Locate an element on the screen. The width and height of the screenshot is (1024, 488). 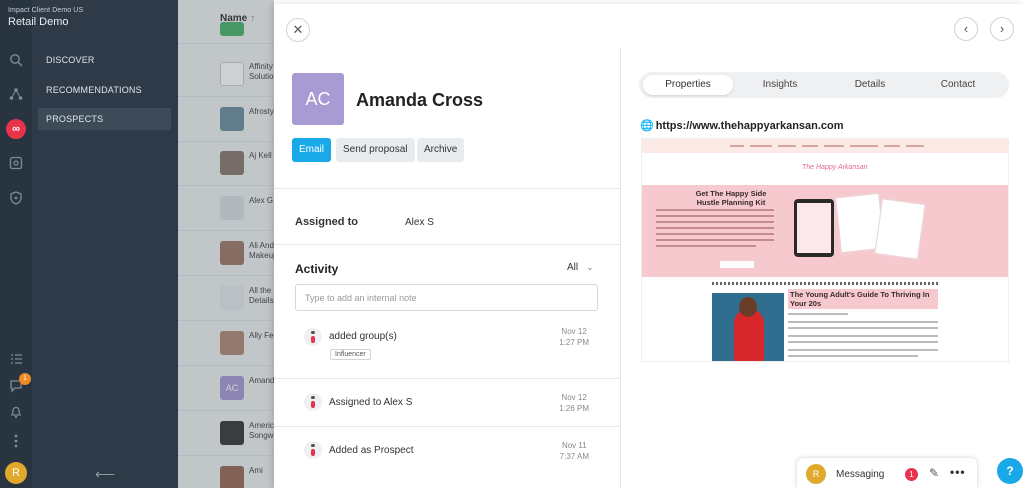
org-switcher: Impact Client Demo US Retail Demo is located at coordinates (45, 17).